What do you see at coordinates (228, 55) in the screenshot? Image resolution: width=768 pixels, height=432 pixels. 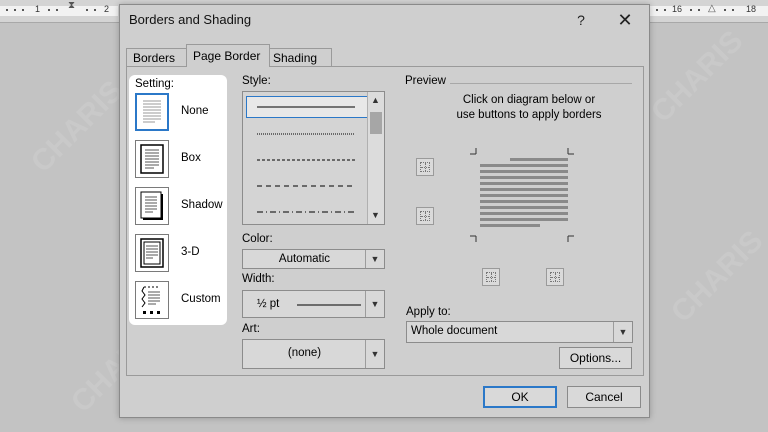 I see `tab-page-border: Page Border` at bounding box center [228, 55].